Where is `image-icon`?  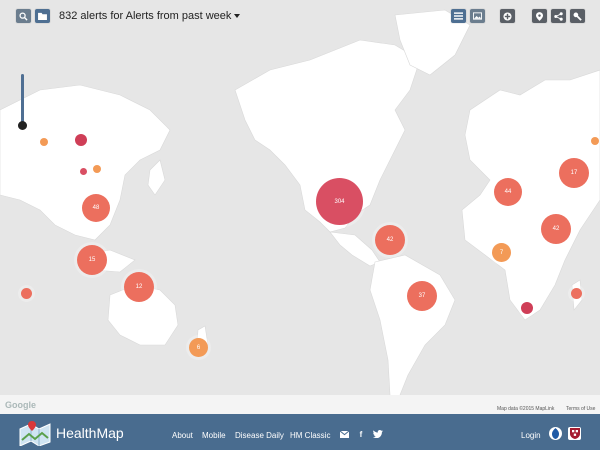 image-icon is located at coordinates (477, 16).